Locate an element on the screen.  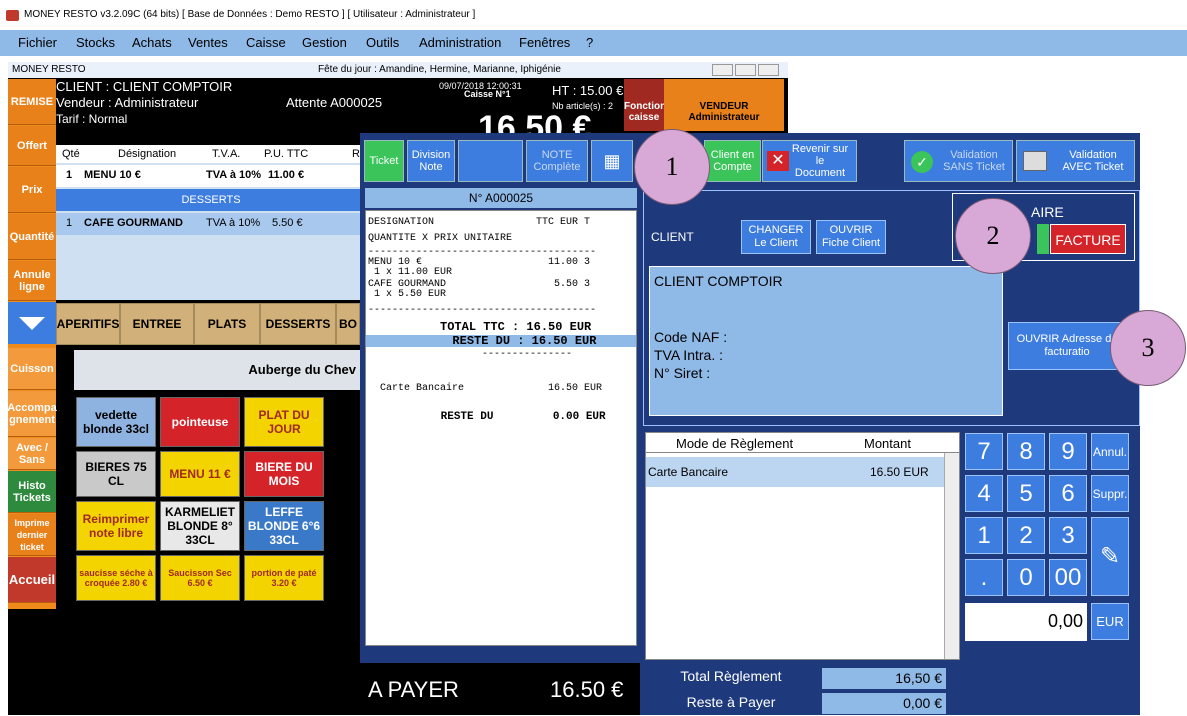
code-naf: Code NAF : is located at coordinates (691, 337).